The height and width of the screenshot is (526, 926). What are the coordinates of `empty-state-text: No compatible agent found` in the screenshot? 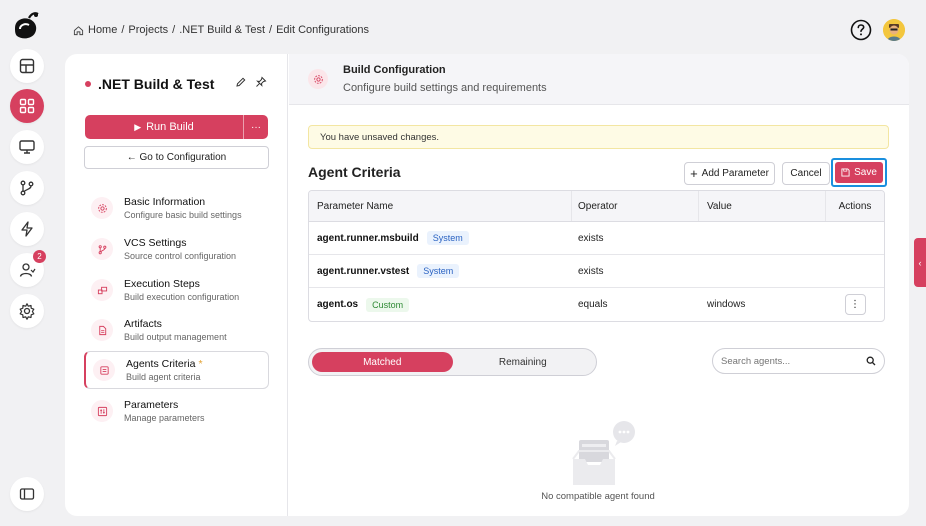 It's located at (598, 496).